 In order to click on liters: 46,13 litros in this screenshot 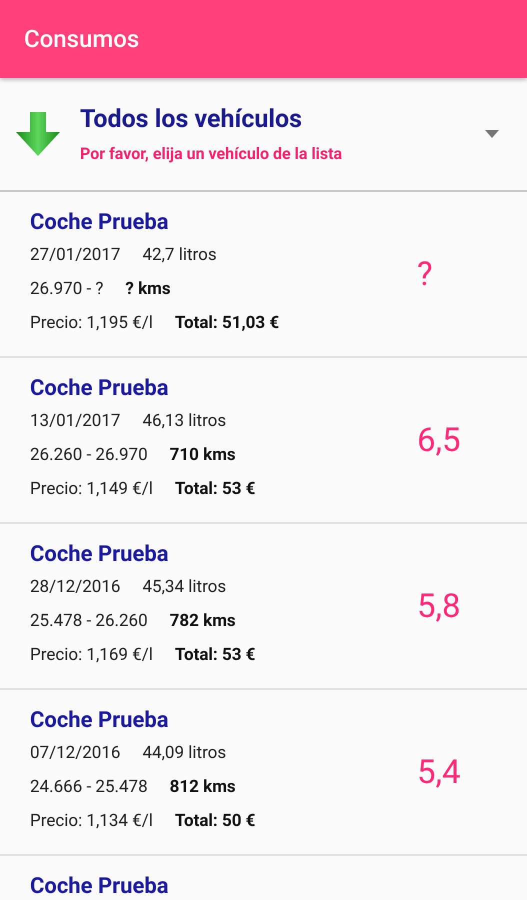, I will do `click(184, 421)`.